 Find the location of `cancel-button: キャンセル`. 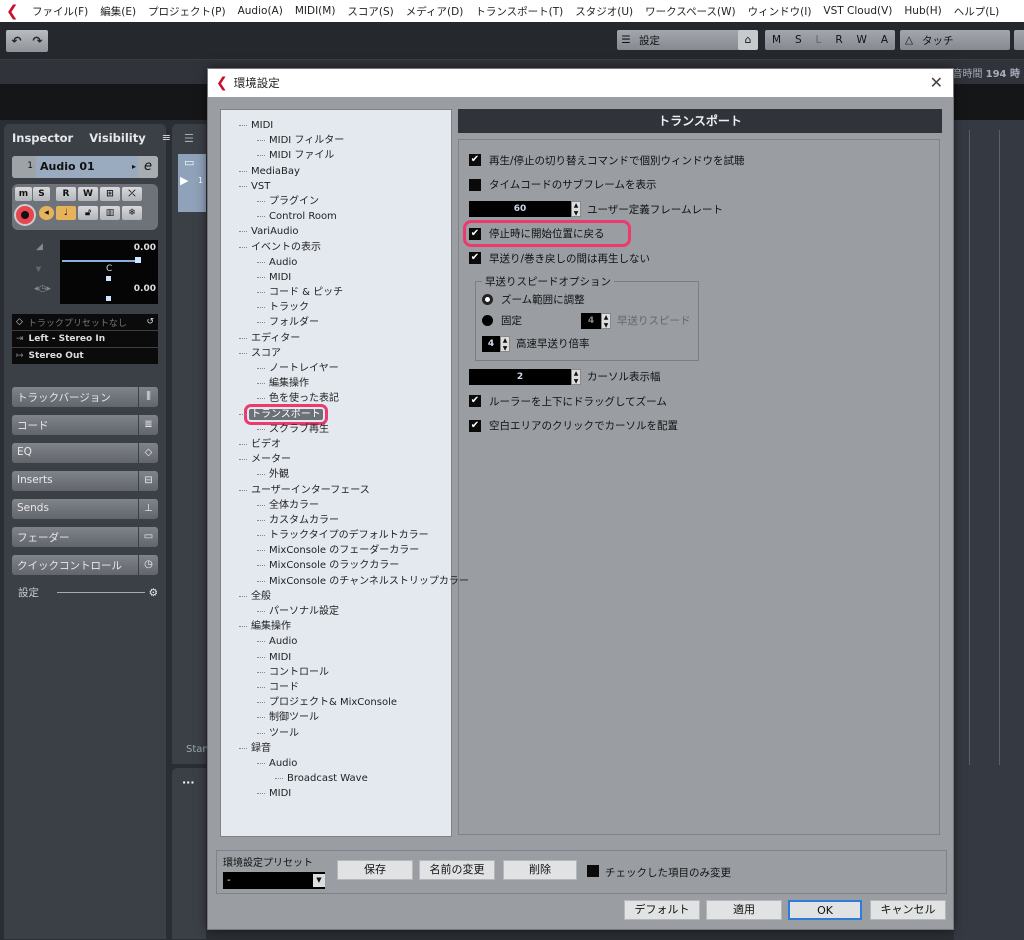

cancel-button: キャンセル is located at coordinates (908, 910).